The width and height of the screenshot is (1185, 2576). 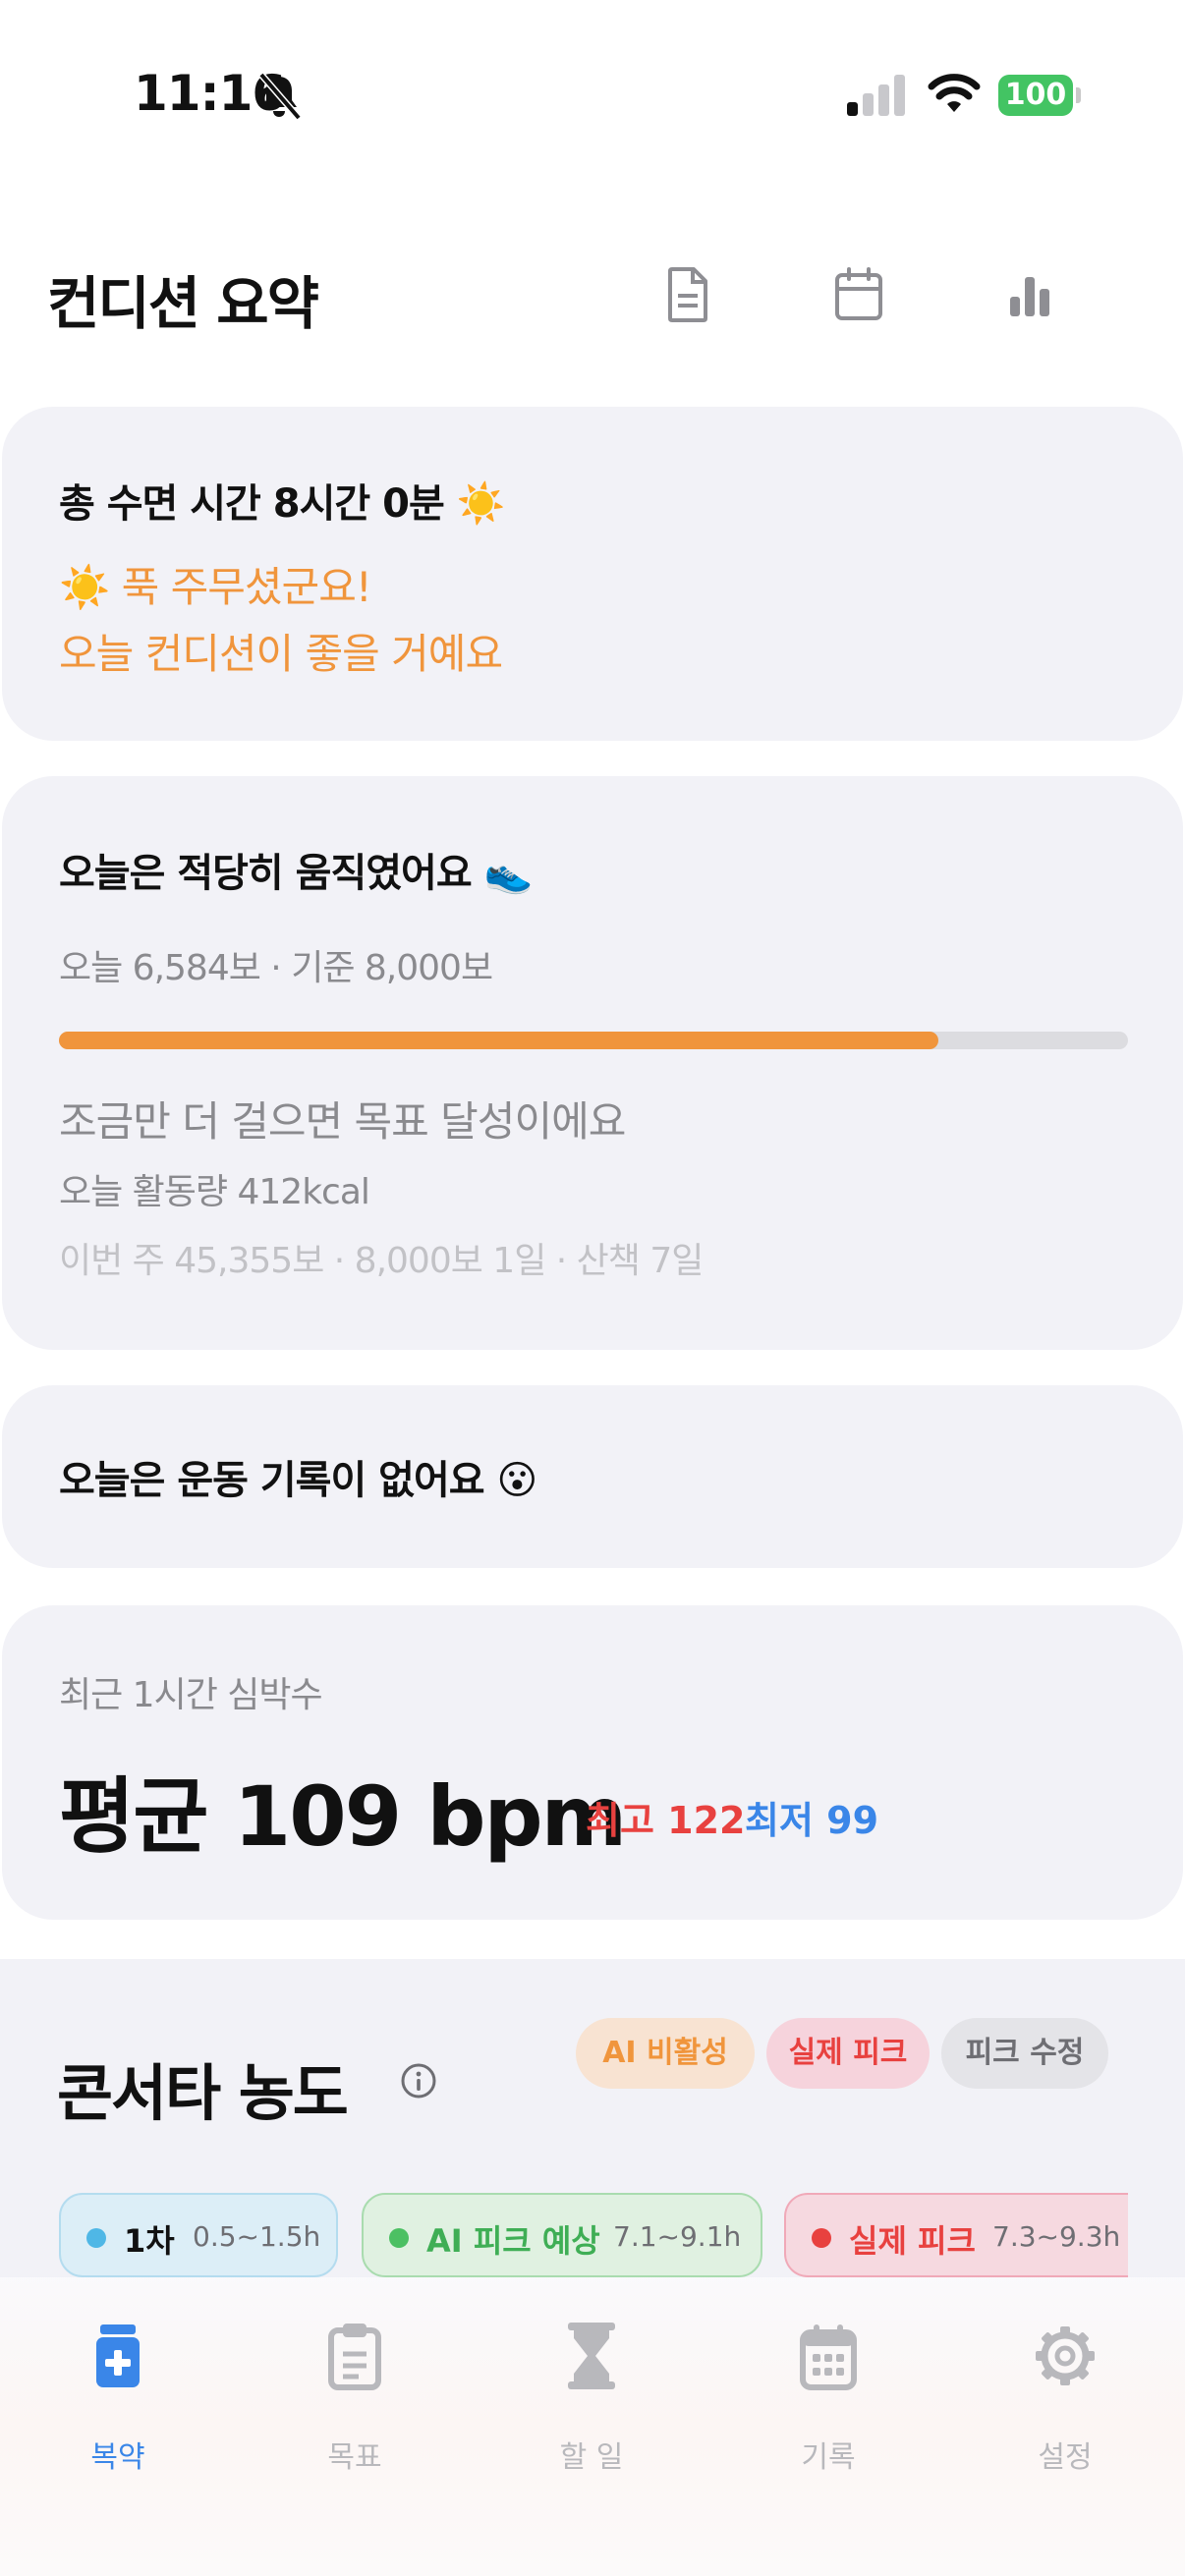 What do you see at coordinates (1025, 2053) in the screenshot?
I see `edit-peak-button: 피크 수정` at bounding box center [1025, 2053].